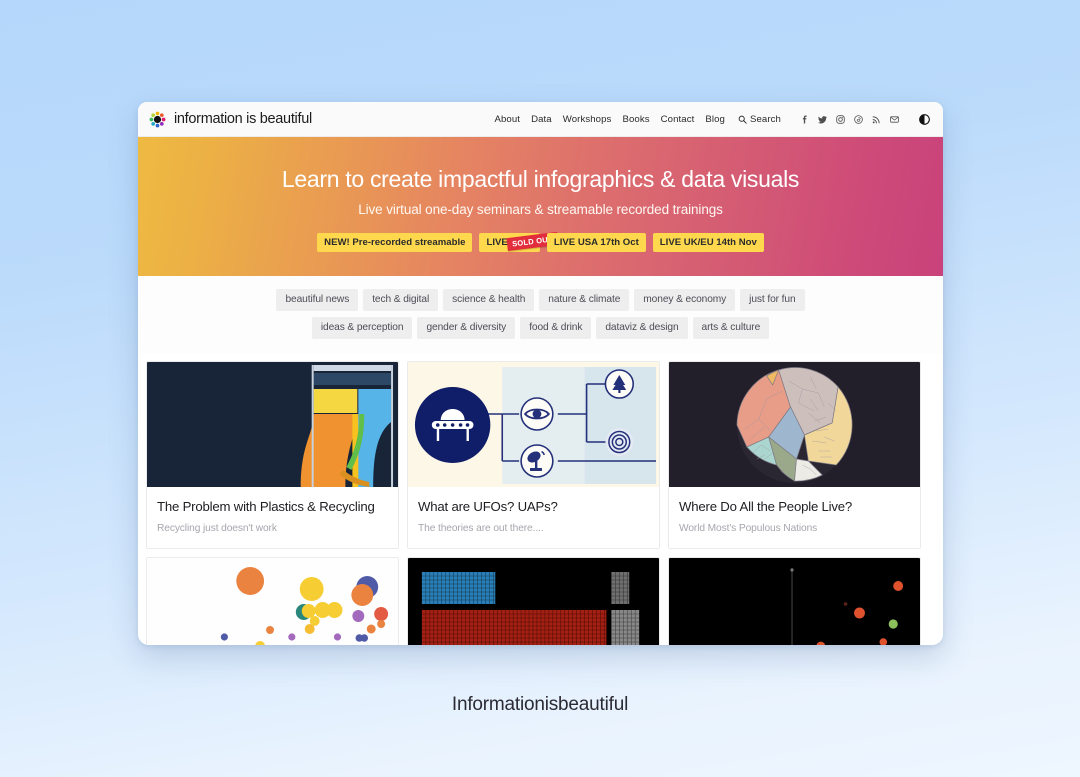 The image size is (1080, 777). What do you see at coordinates (266, 506) in the screenshot?
I see `card-title: The Problem with Plastics & Recycling` at bounding box center [266, 506].